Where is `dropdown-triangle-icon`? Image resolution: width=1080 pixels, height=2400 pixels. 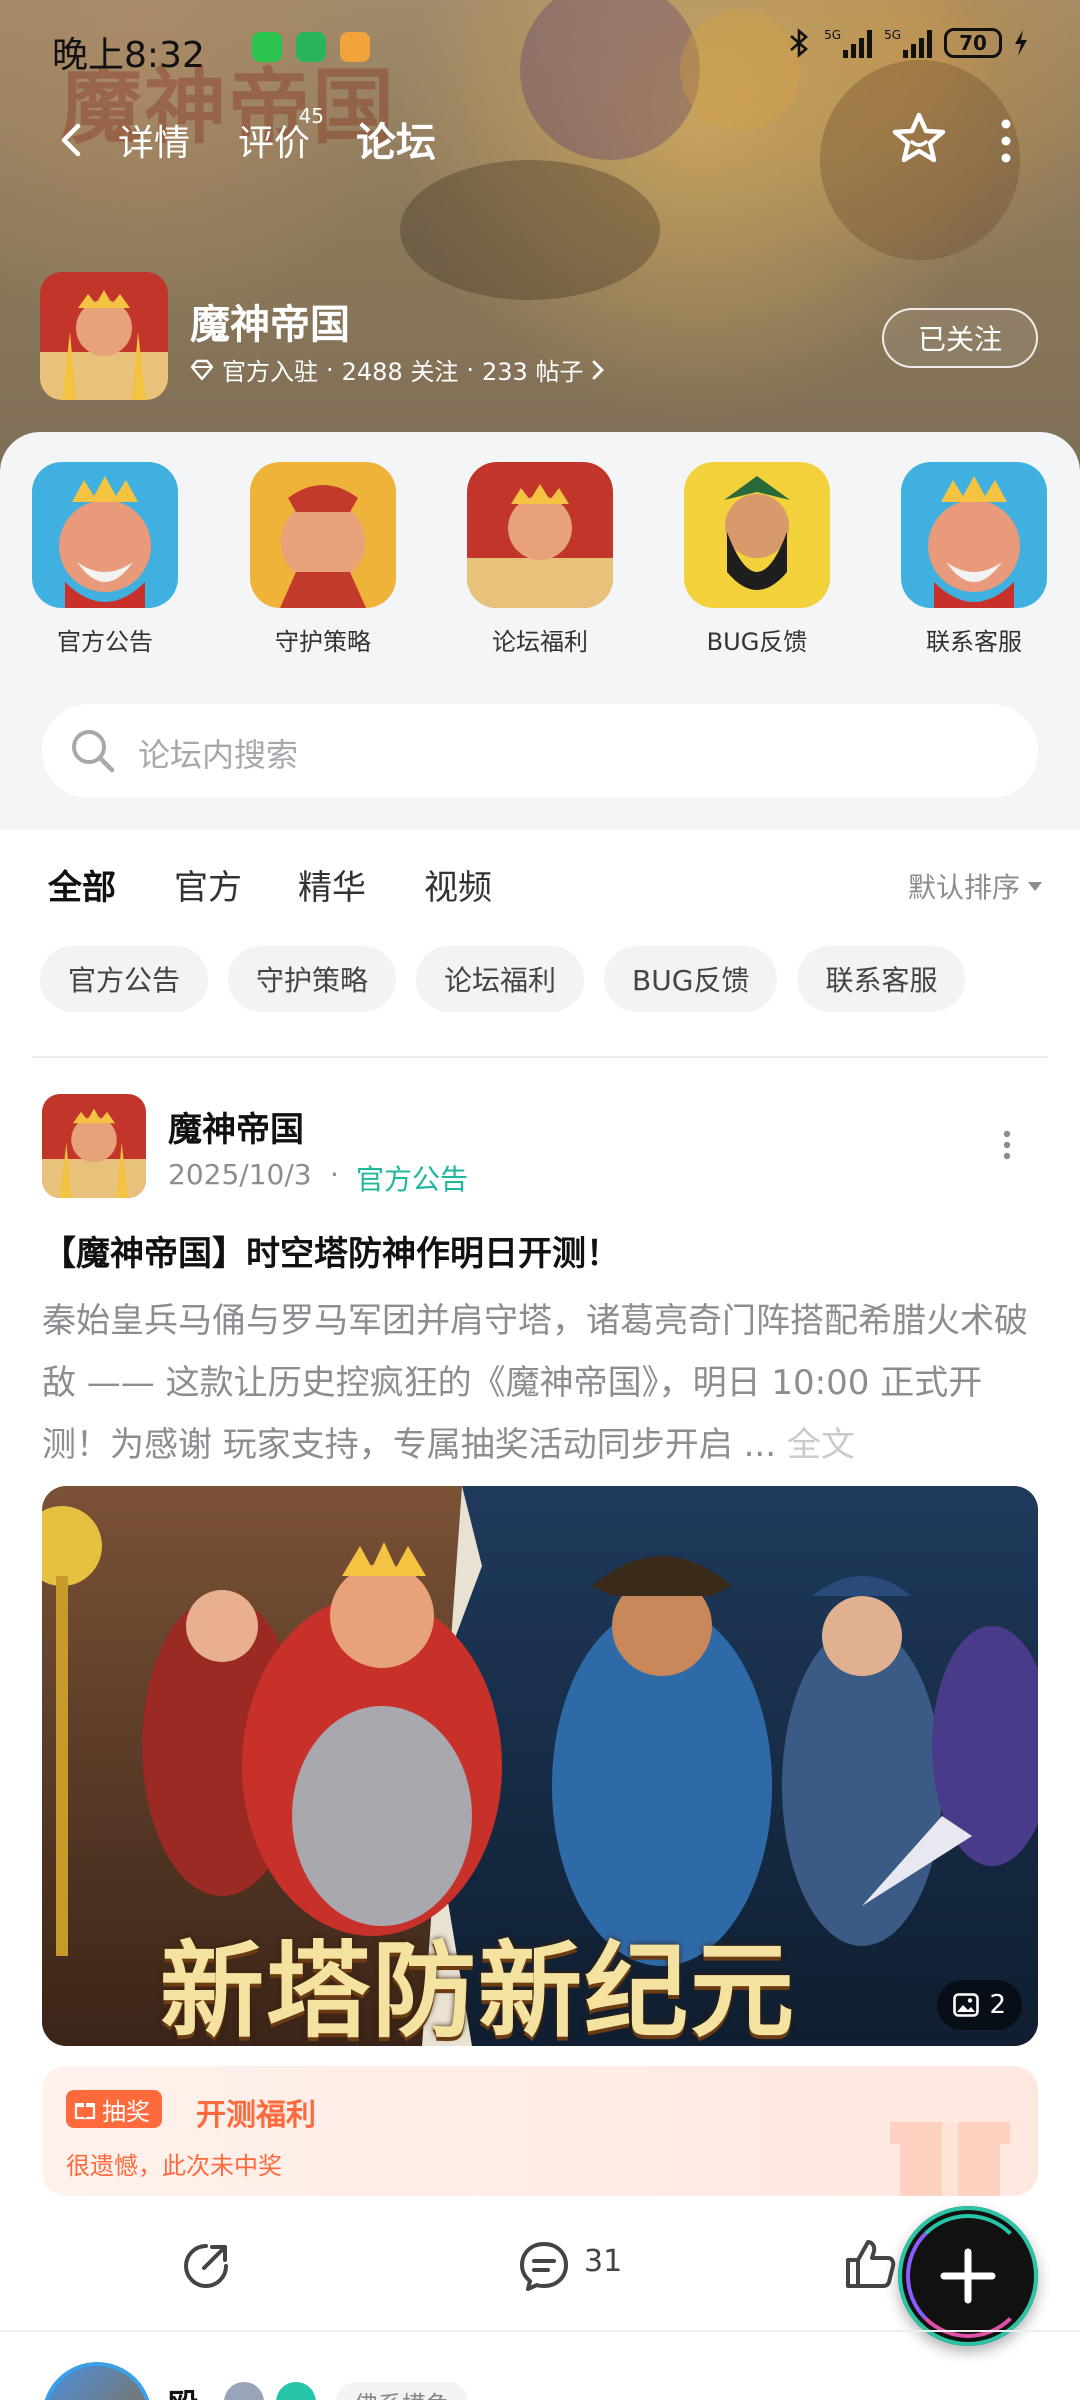
dropdown-triangle-icon is located at coordinates (1035, 886).